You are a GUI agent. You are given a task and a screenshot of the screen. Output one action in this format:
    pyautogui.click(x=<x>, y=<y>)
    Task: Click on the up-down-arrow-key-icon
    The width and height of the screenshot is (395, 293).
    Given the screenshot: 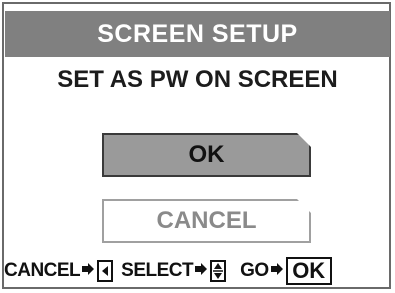 What is the action you would take?
    pyautogui.click(x=218, y=271)
    